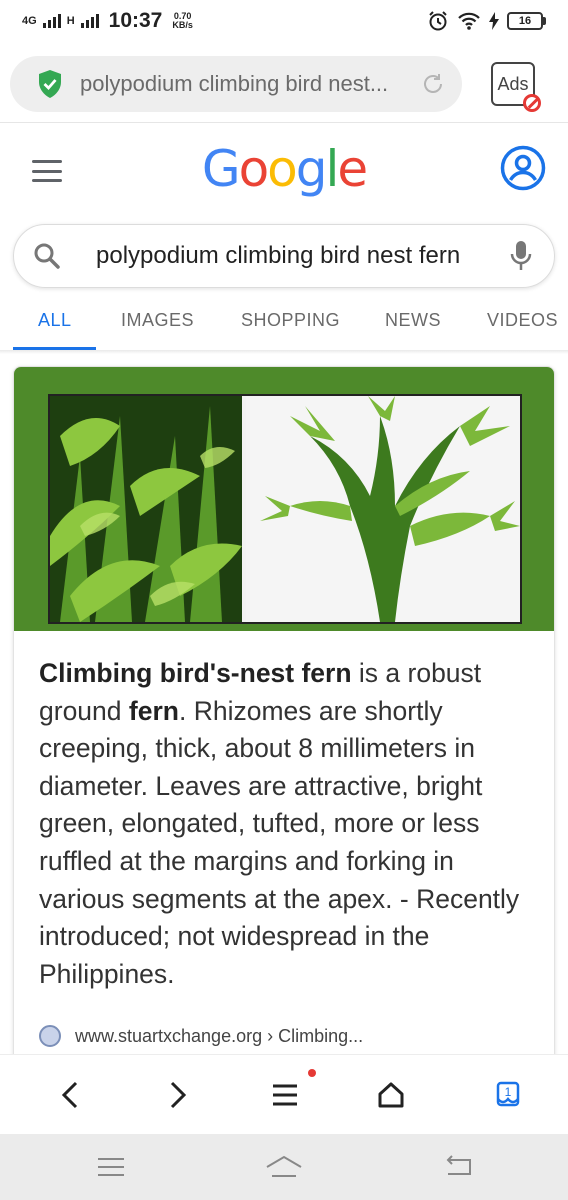 Image resolution: width=568 pixels, height=1200 pixels. I want to click on network-speed: 0.70 KB/s, so click(182, 21).